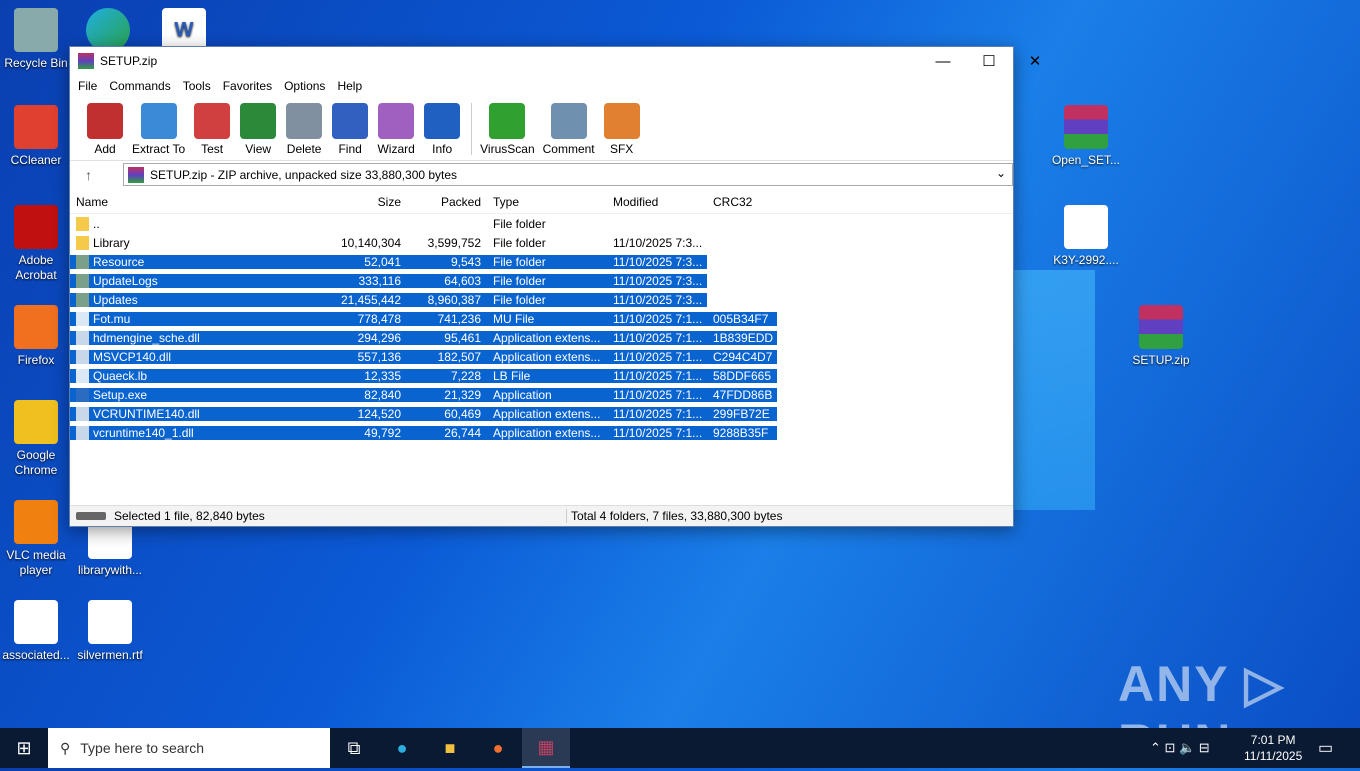 This screenshot has height=771, width=1360. What do you see at coordinates (569, 126) in the screenshot?
I see `comment-button: Comment` at bounding box center [569, 126].